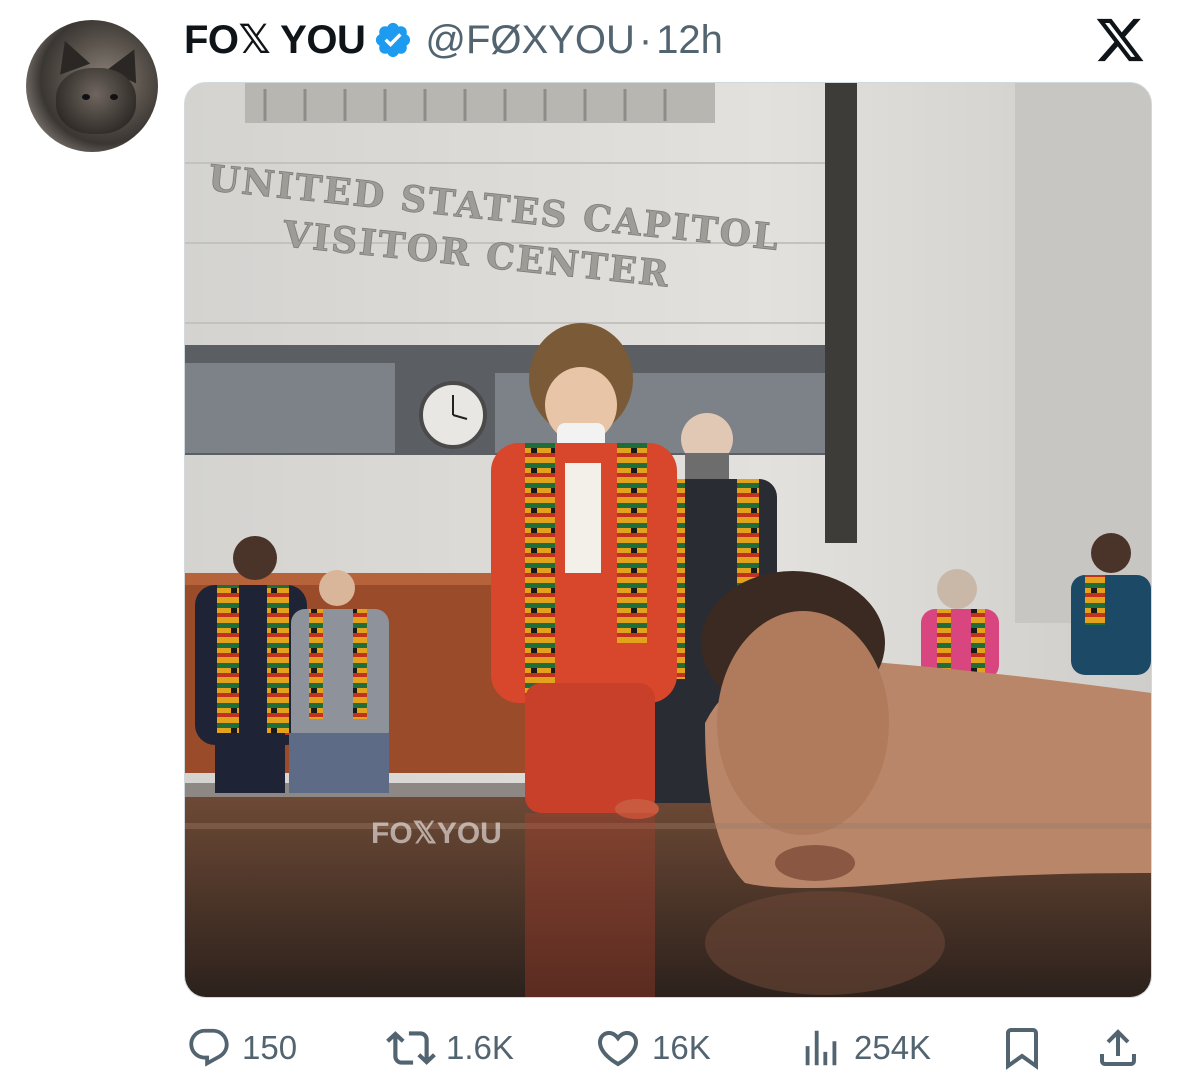  What do you see at coordinates (821, 1048) in the screenshot?
I see `views-icon` at bounding box center [821, 1048].